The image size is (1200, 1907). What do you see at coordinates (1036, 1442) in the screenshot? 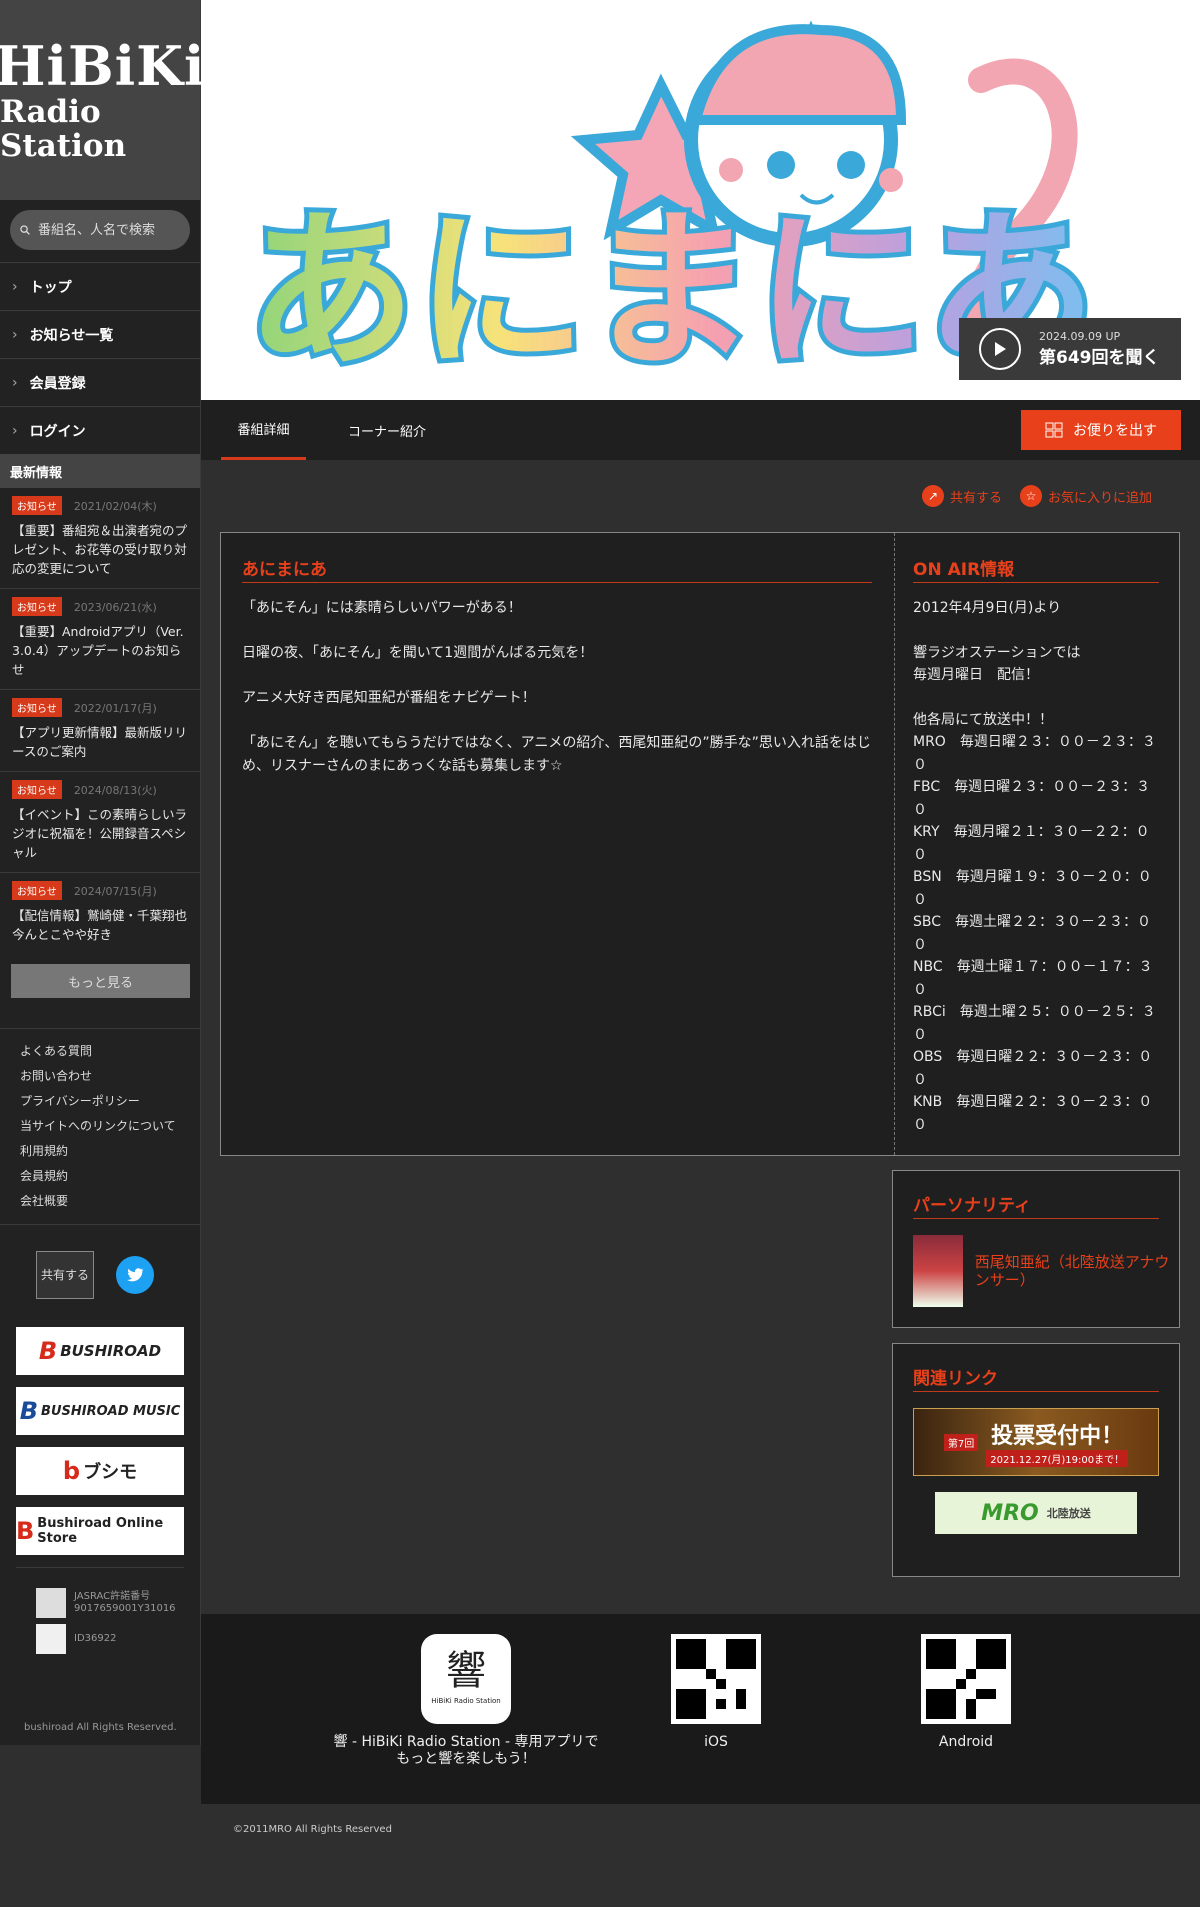
I see `anisong-award-banner: 第7回 投票受付中！ 2021.12.27(月)19:00まで！` at bounding box center [1036, 1442].